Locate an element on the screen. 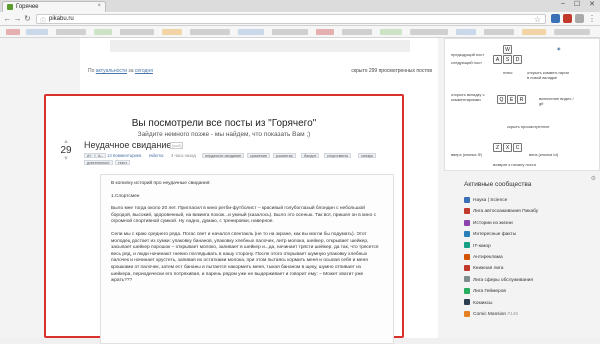  community-name: Интересные факты is located at coordinates (494, 234).